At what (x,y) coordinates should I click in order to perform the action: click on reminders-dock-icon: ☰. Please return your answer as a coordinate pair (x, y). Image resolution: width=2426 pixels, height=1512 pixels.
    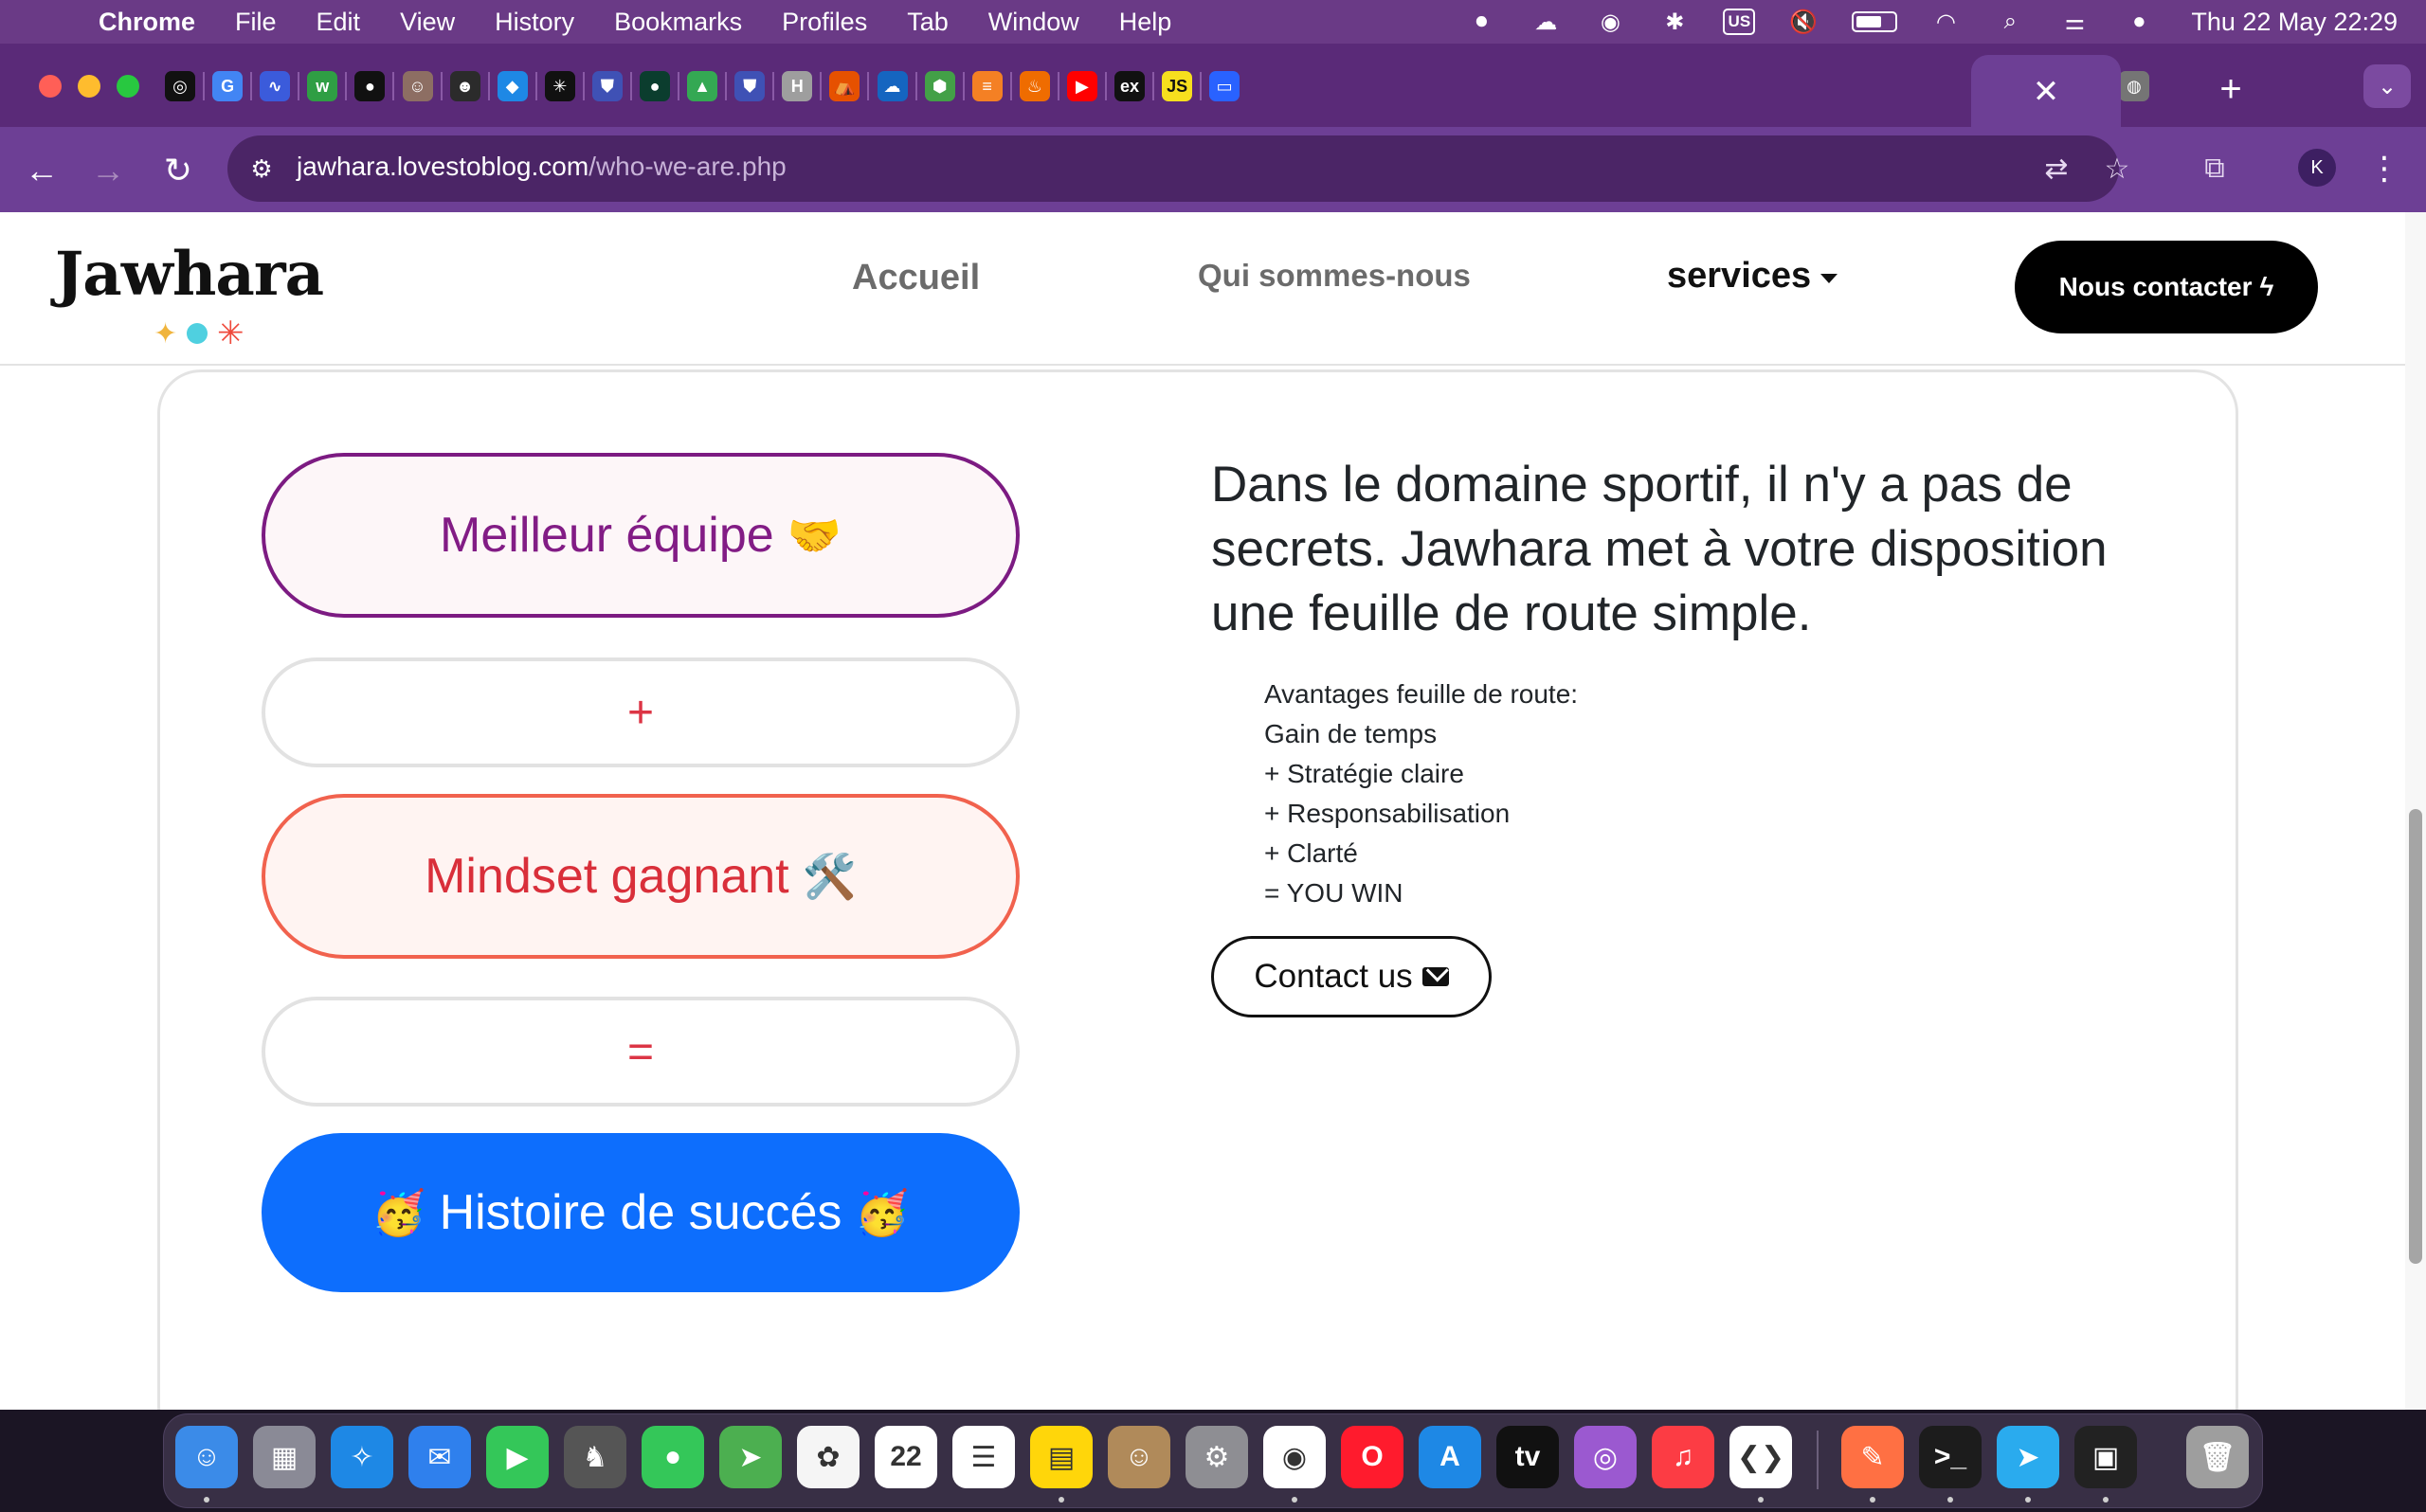
    Looking at the image, I should click on (983, 1457).